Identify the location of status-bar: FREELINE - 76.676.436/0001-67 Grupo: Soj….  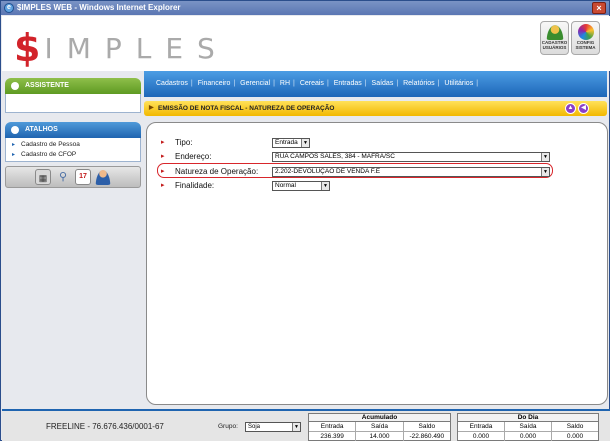
(306, 425).